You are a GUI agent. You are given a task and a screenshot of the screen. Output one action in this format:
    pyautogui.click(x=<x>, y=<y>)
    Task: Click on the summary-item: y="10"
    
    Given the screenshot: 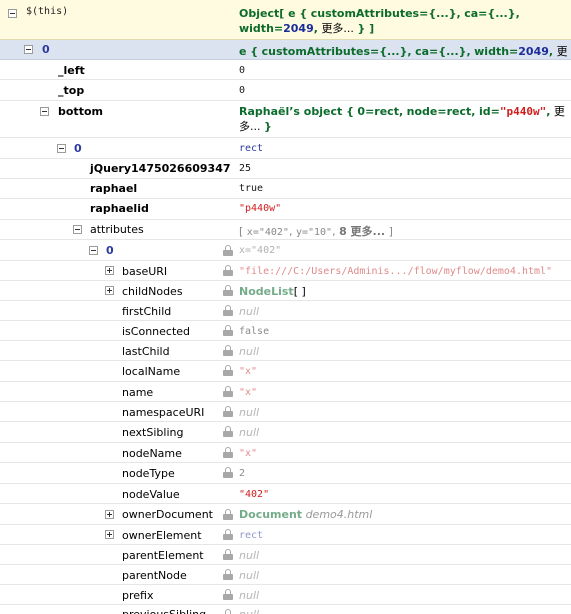 What is the action you would take?
    pyautogui.click(x=314, y=232)
    